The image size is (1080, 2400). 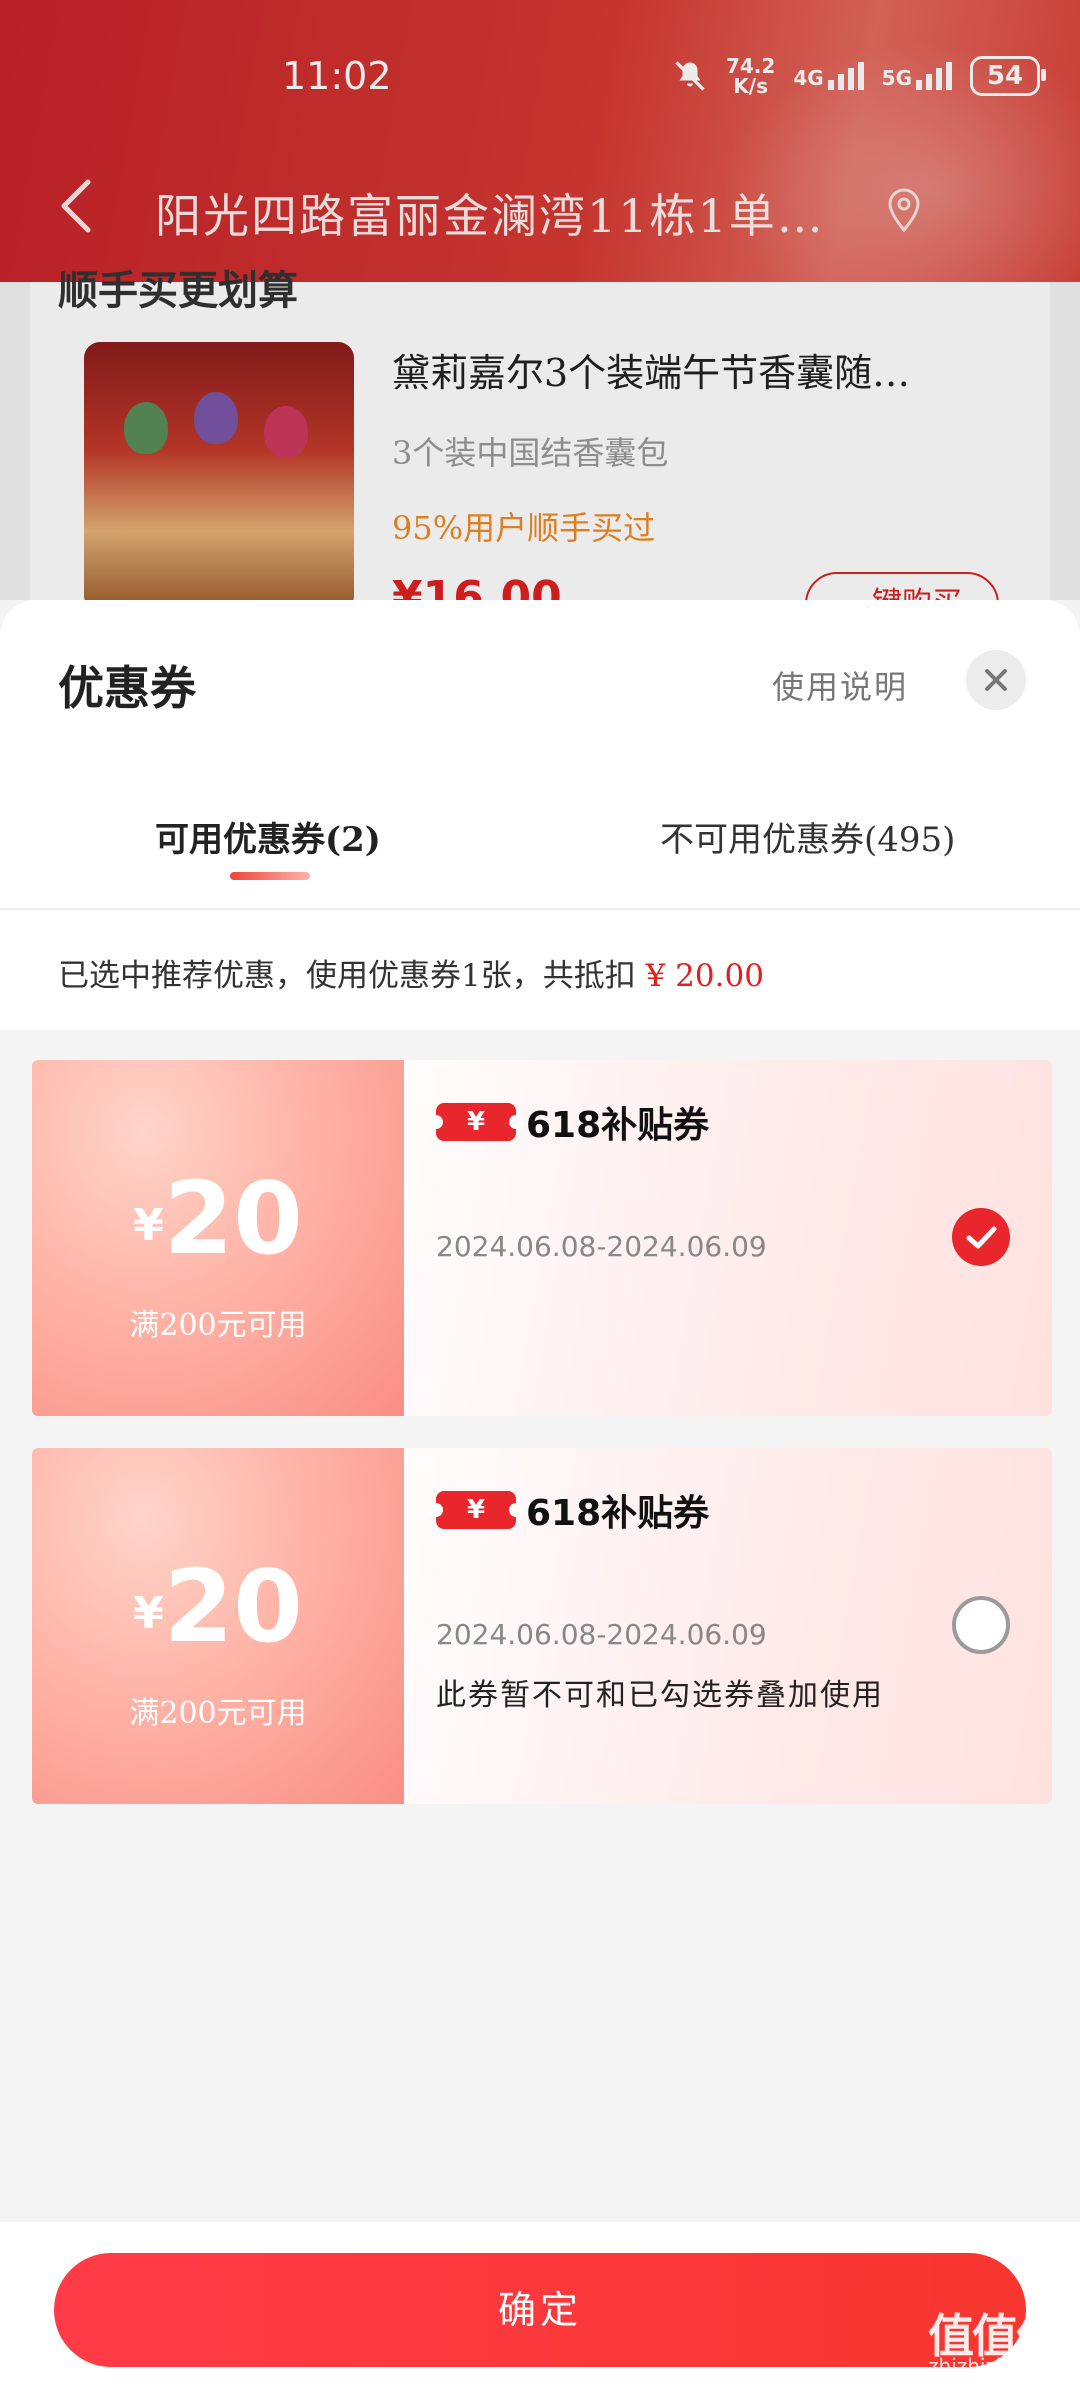 I want to click on check-icon, so click(x=981, y=1237).